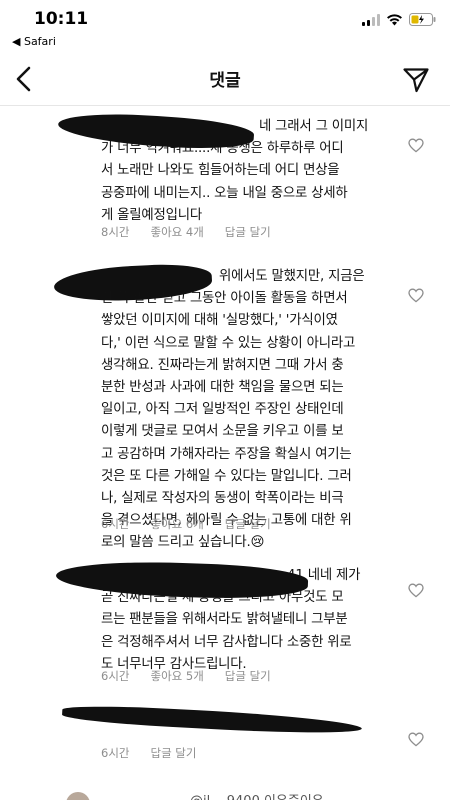 The image size is (450, 800). Describe the element at coordinates (257, 795) in the screenshot. I see `partial-comment-text: @il... 9400 이유준이유` at that location.